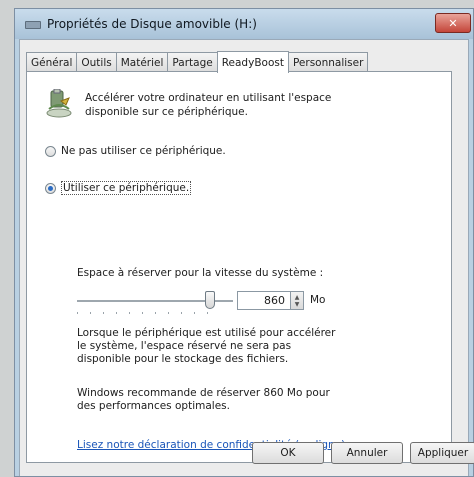  I want to click on option-use-device: Utiliser ce périphérique., so click(118, 188).